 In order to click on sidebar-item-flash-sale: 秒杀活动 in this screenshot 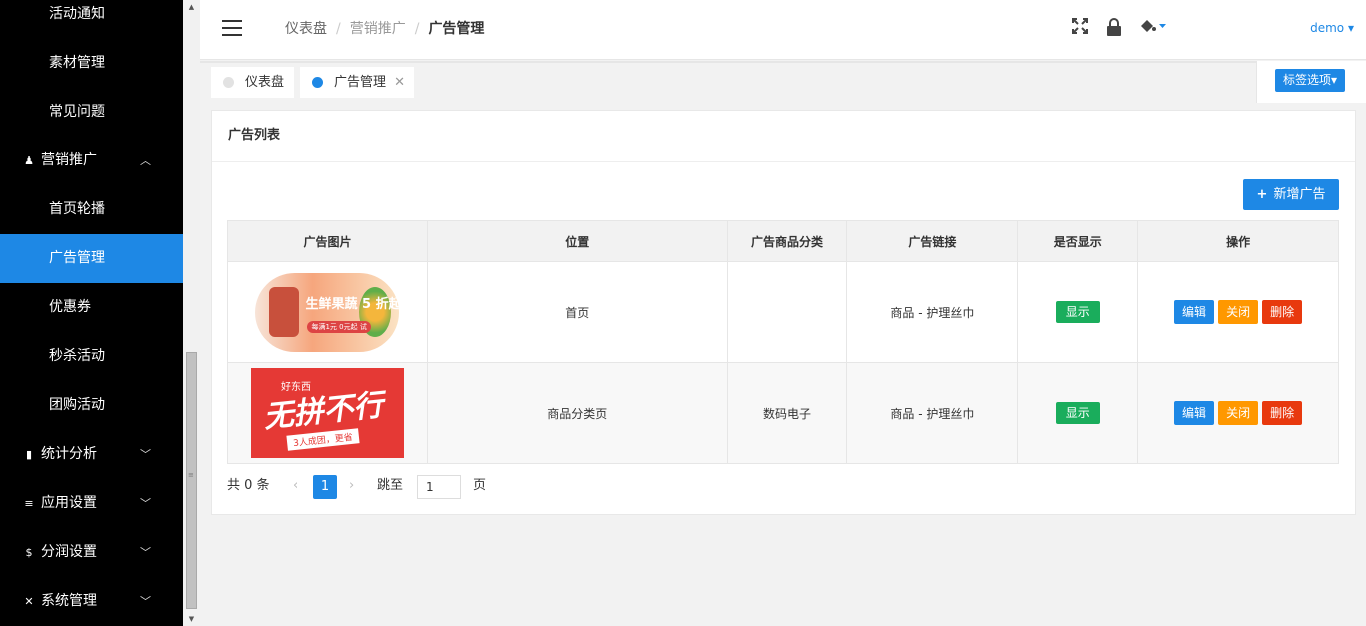, I will do `click(91, 356)`.